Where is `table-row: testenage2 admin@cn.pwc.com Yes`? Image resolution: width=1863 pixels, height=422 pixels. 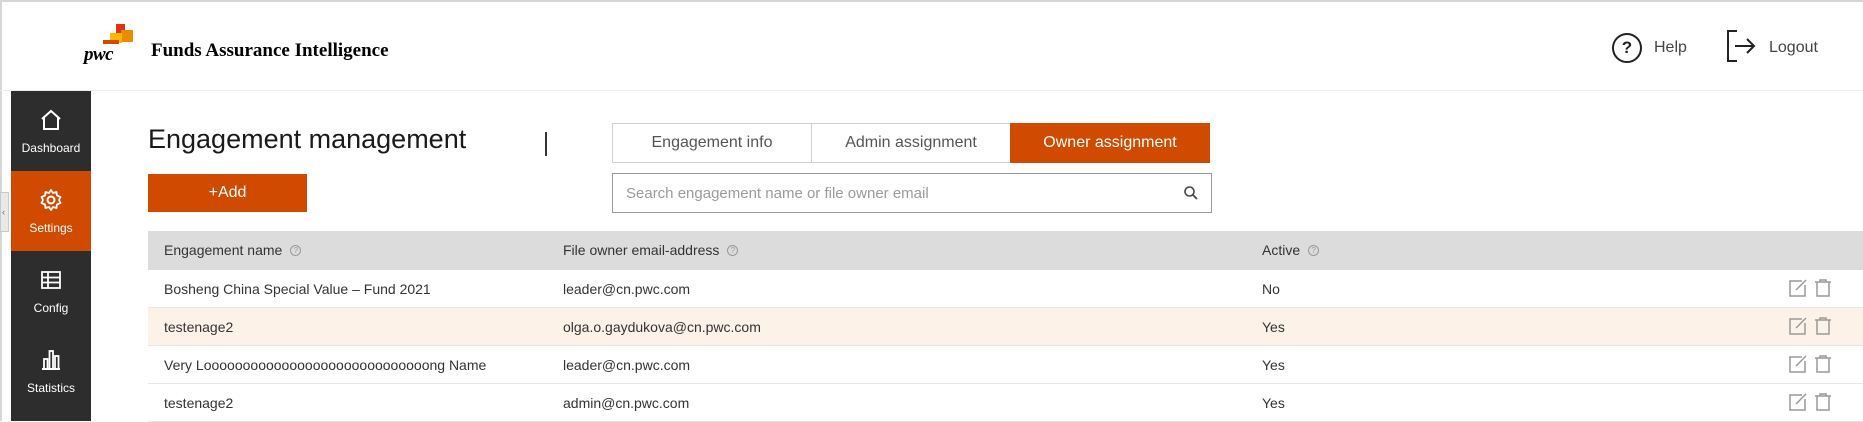 table-row: testenage2 admin@cn.pwc.com Yes is located at coordinates (1005, 403).